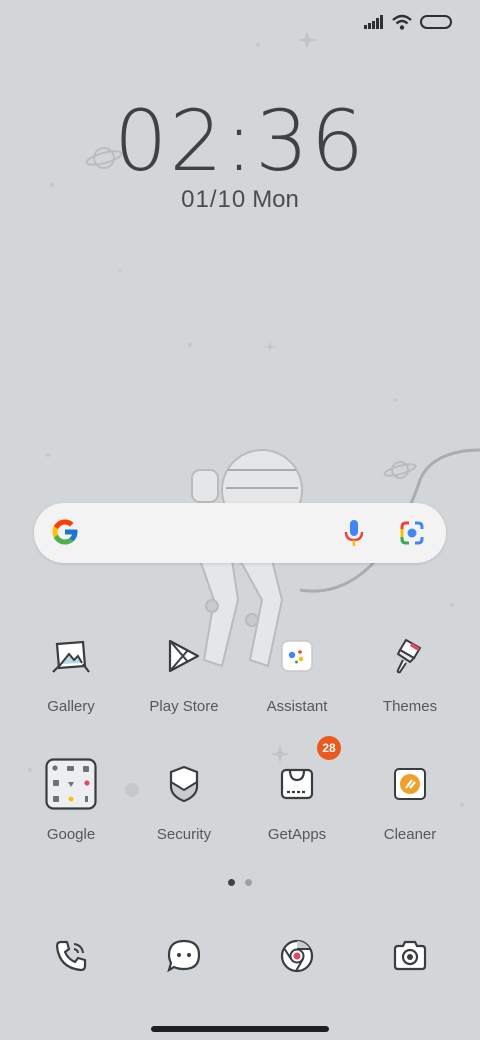  I want to click on app-label: Security, so click(184, 834).